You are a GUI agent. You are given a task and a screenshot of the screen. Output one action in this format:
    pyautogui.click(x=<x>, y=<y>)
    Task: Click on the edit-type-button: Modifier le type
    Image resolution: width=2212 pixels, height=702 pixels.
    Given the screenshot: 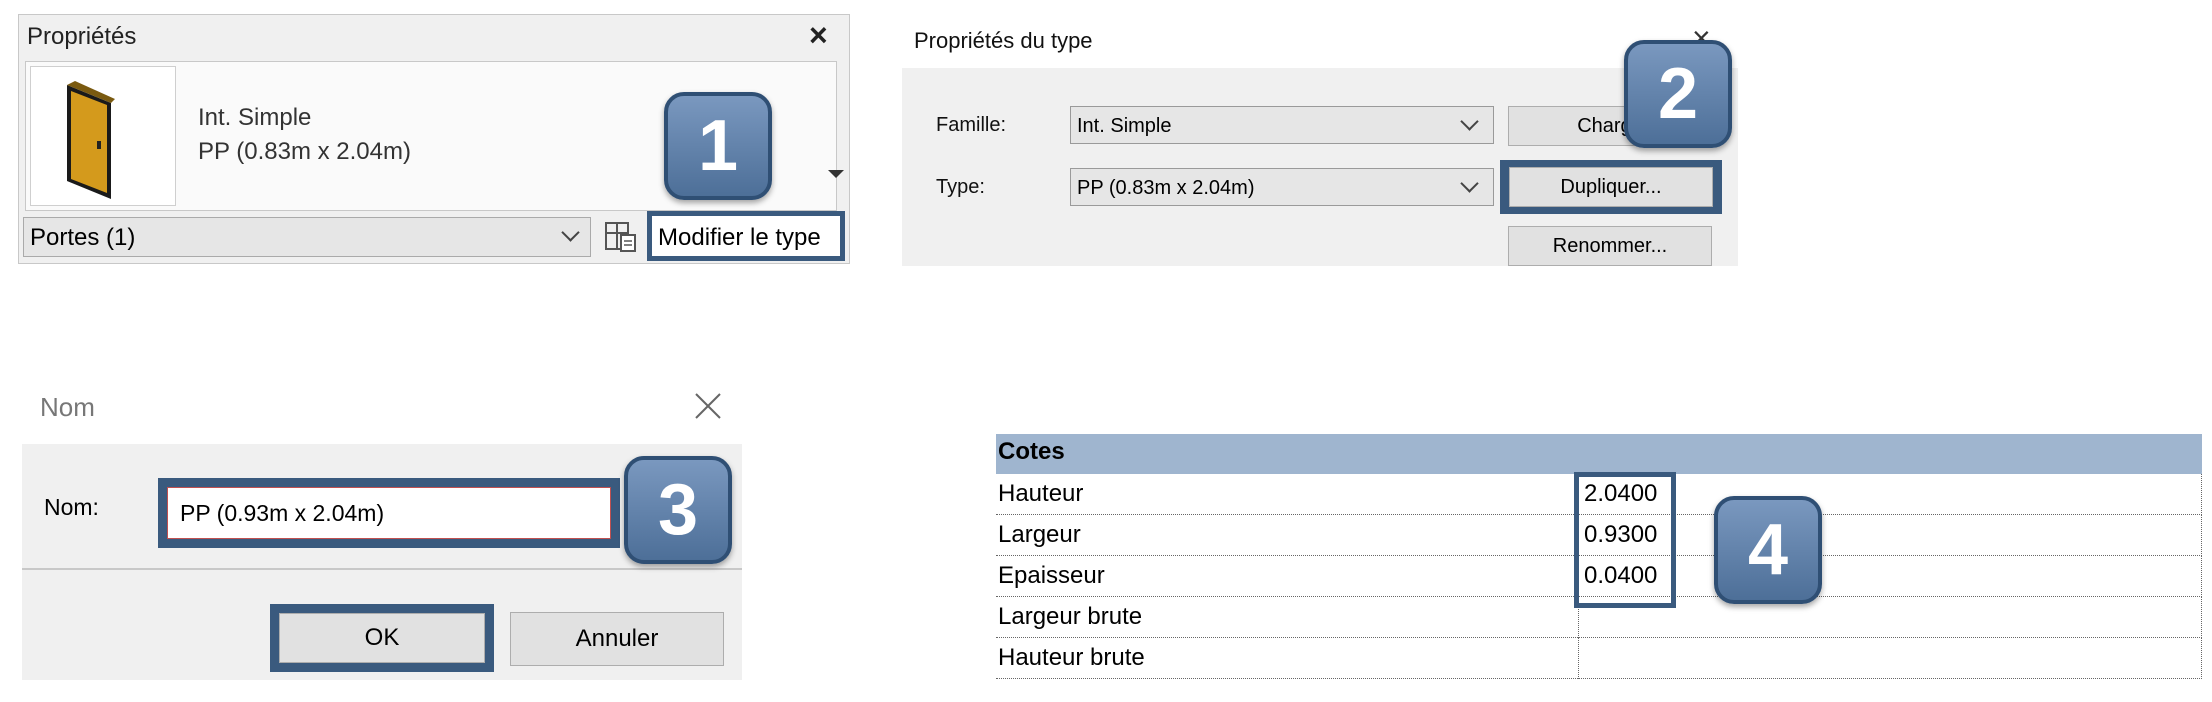 What is the action you would take?
    pyautogui.click(x=746, y=236)
    